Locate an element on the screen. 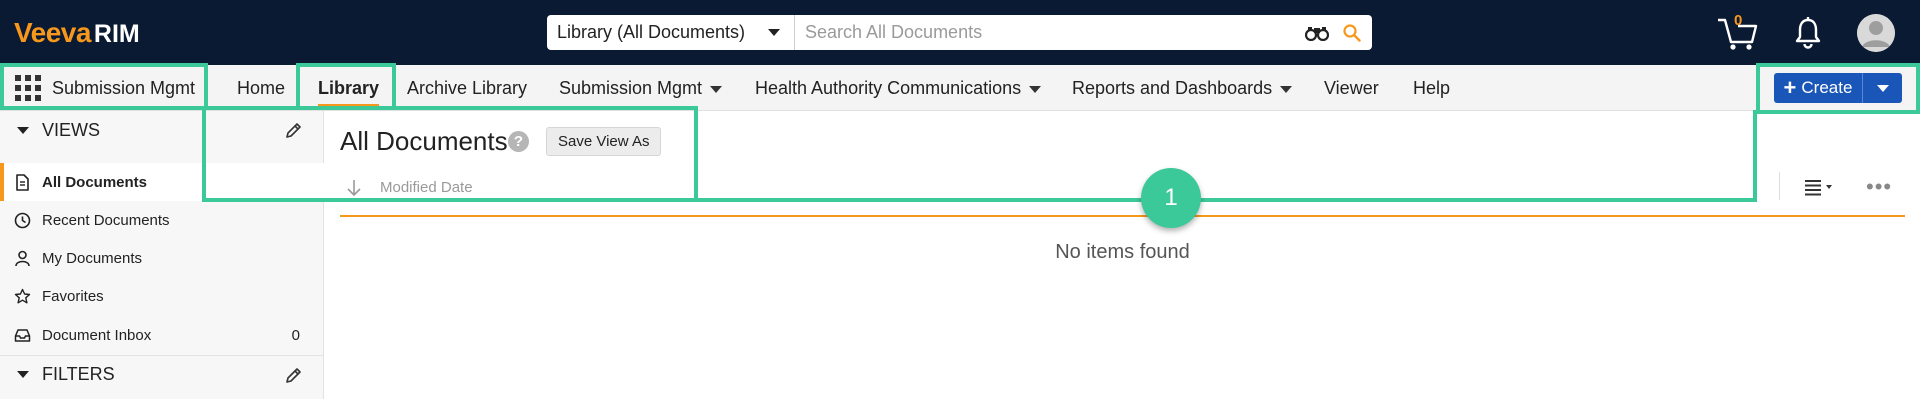  sidebar-item-recent-documents: Recent Documents is located at coordinates (162, 220).